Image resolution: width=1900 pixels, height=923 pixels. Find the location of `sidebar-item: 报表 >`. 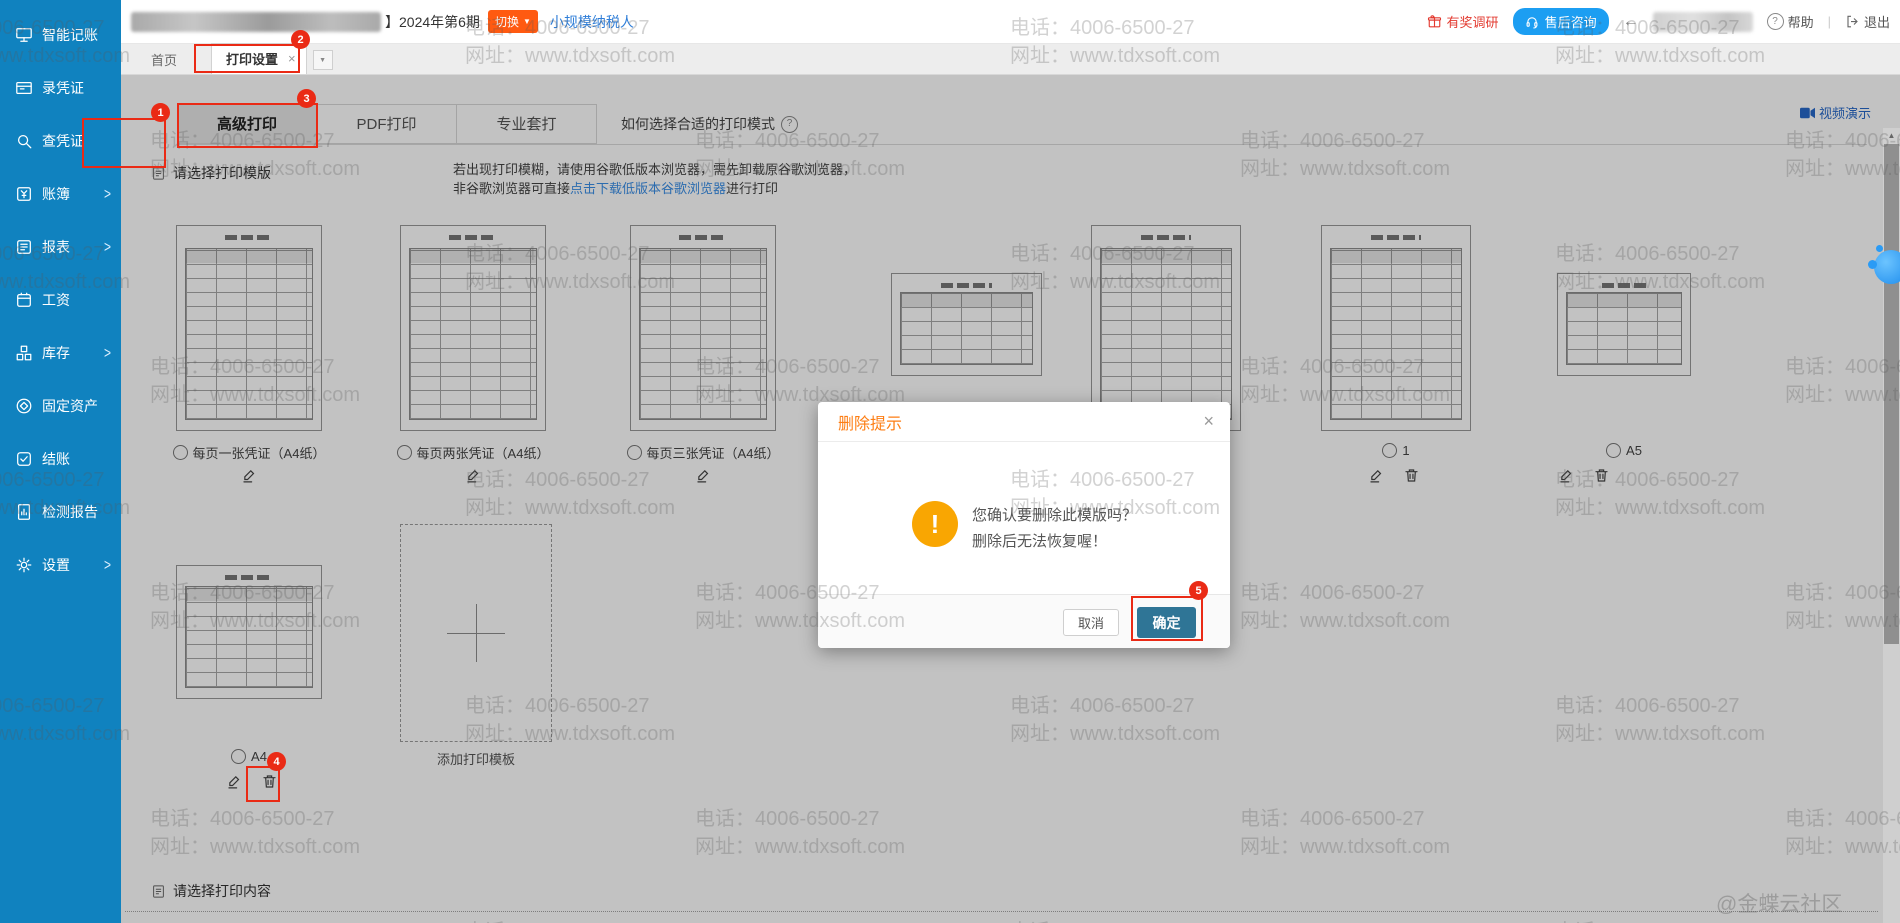

sidebar-item: 报表 > is located at coordinates (60, 246).